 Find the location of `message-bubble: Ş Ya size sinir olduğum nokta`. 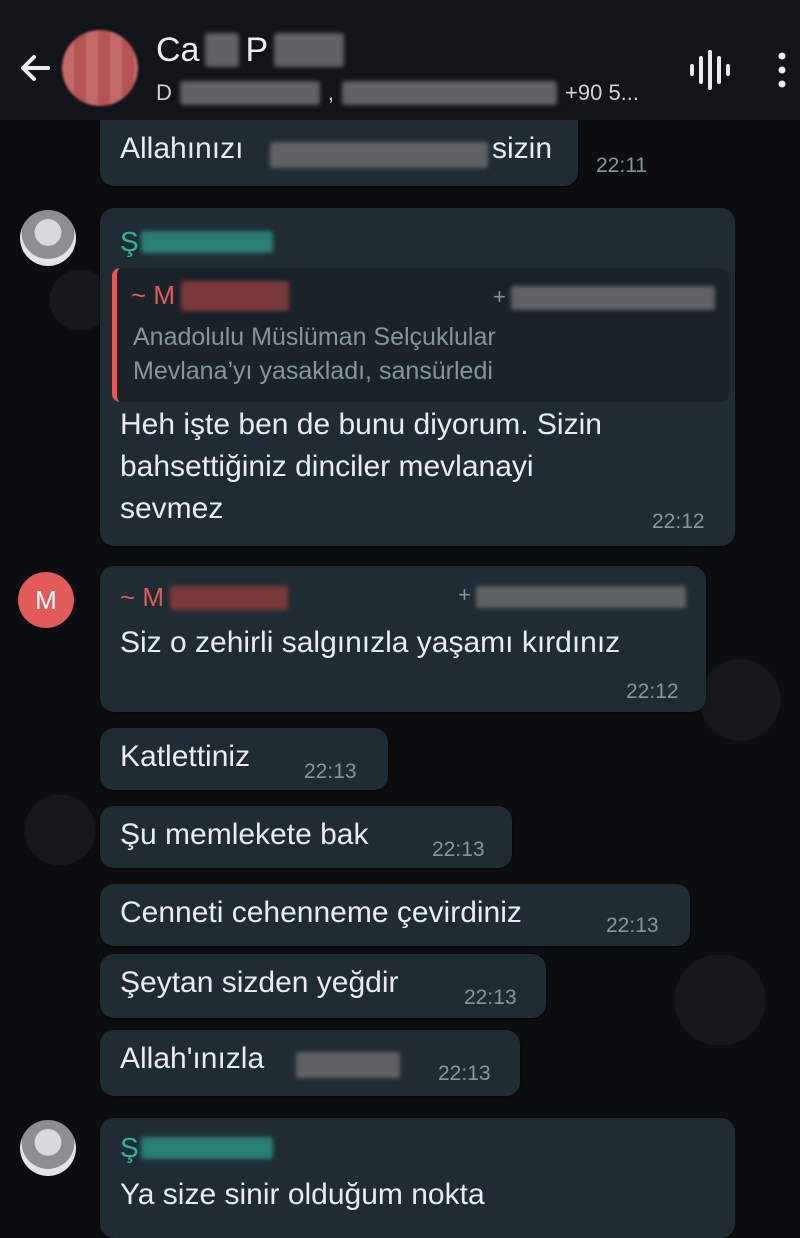

message-bubble: Ş Ya size sinir olduğum nokta is located at coordinates (417, 1178).